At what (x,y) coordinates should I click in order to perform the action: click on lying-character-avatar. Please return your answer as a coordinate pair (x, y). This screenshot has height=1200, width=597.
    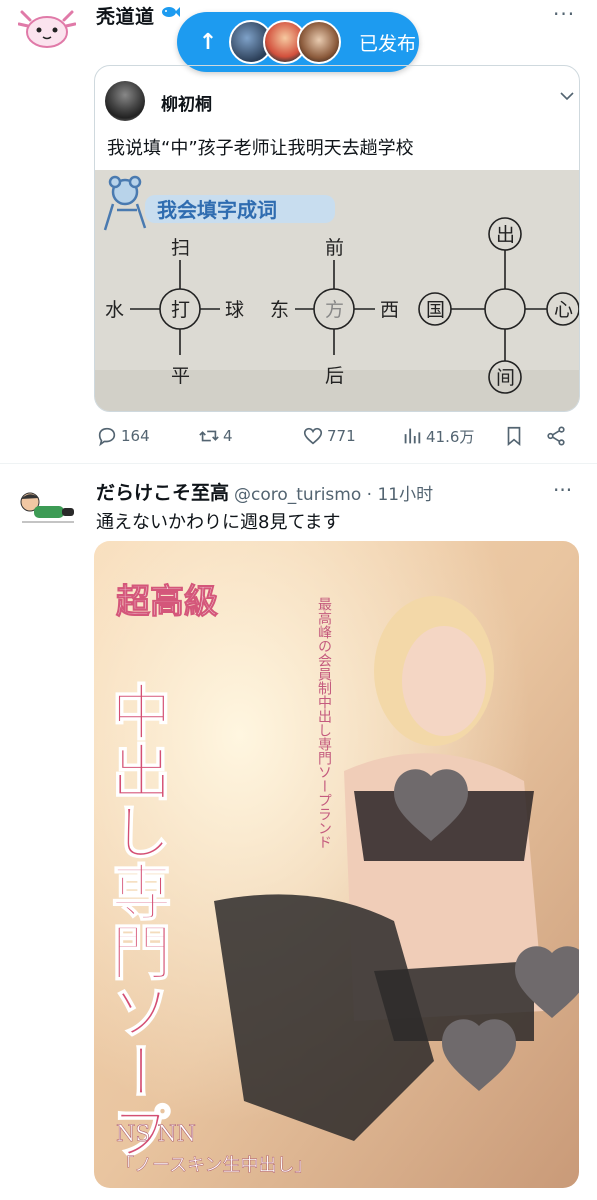
    Looking at the image, I should click on (47, 509).